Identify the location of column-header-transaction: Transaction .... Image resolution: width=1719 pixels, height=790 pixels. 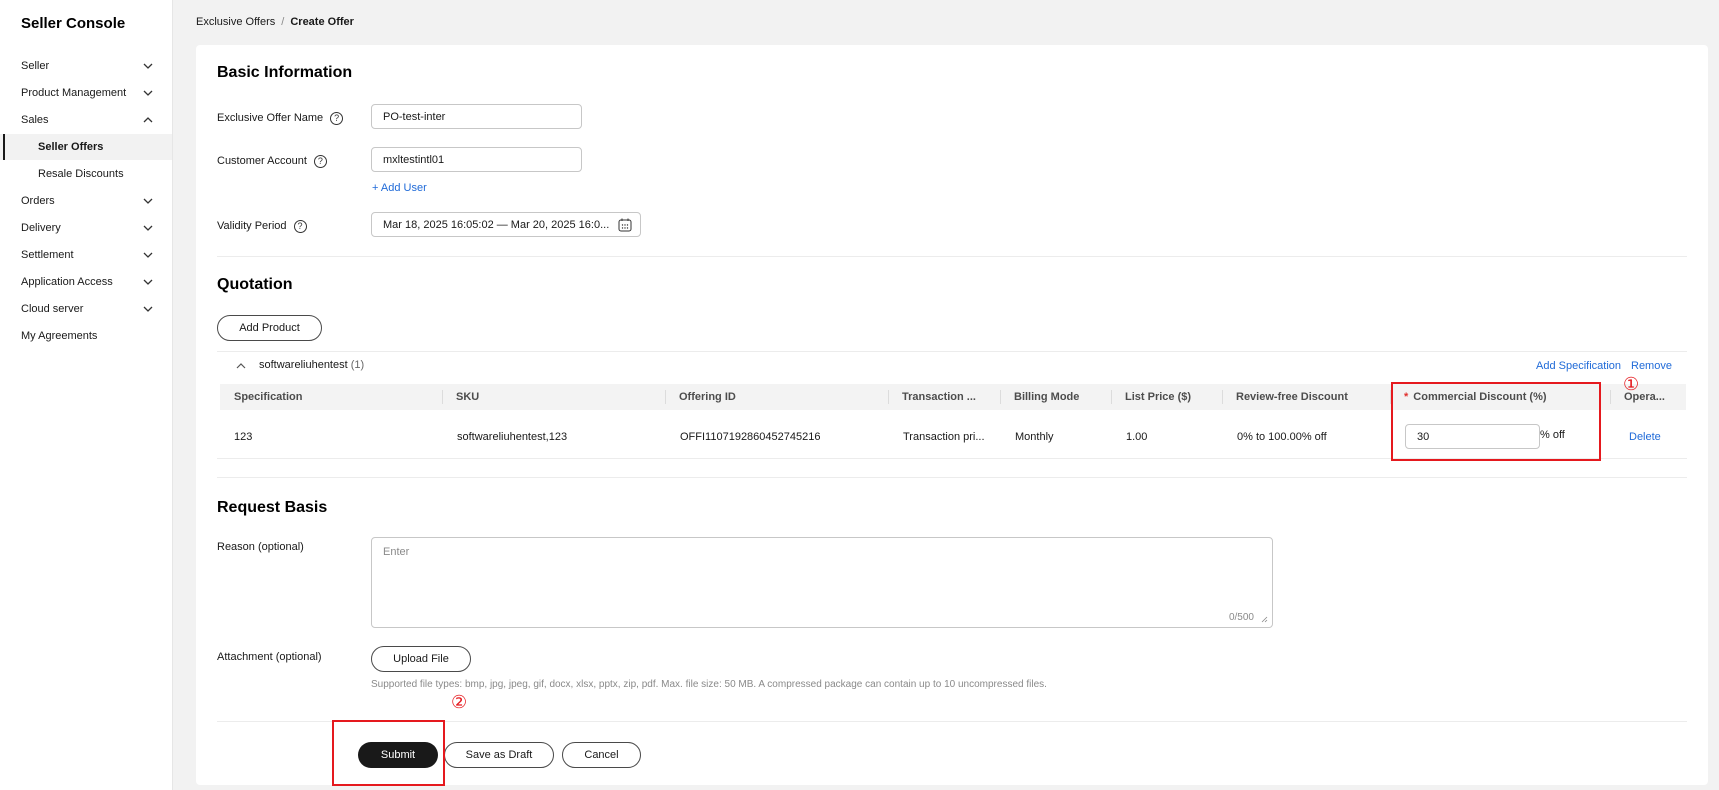
(939, 397).